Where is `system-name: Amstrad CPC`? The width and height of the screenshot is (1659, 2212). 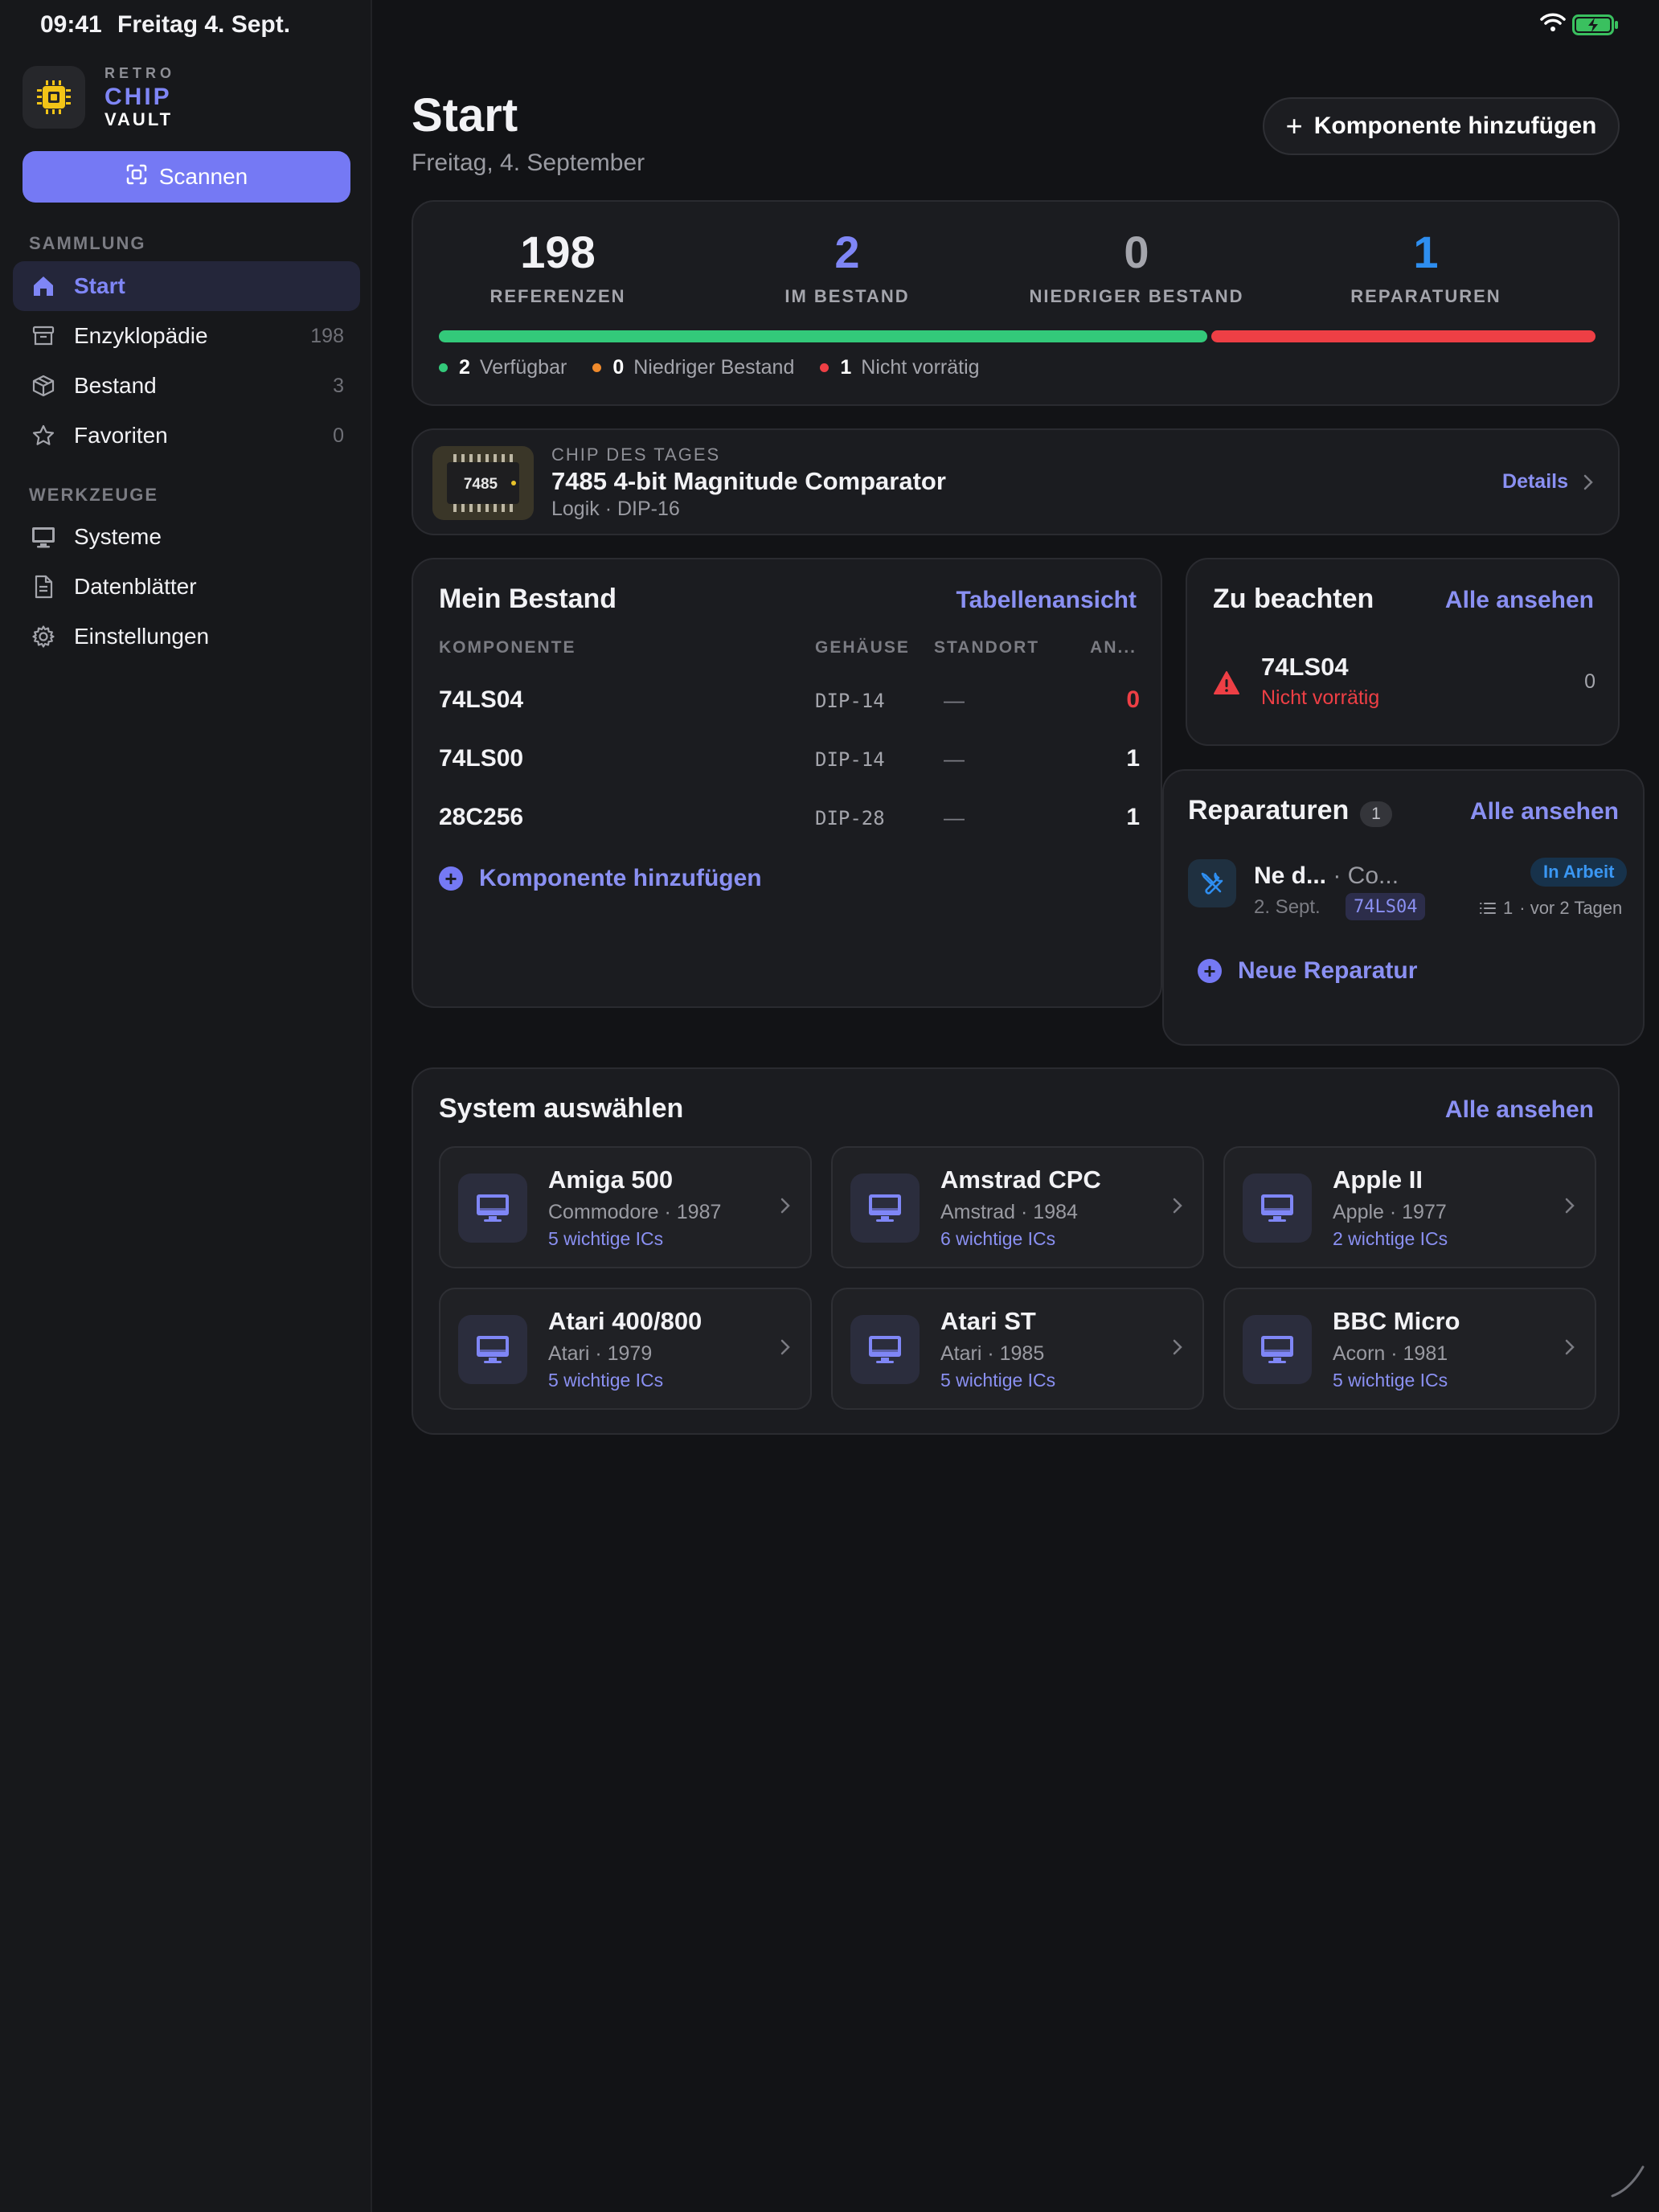
system-name: Amstrad CPC is located at coordinates (1020, 1179).